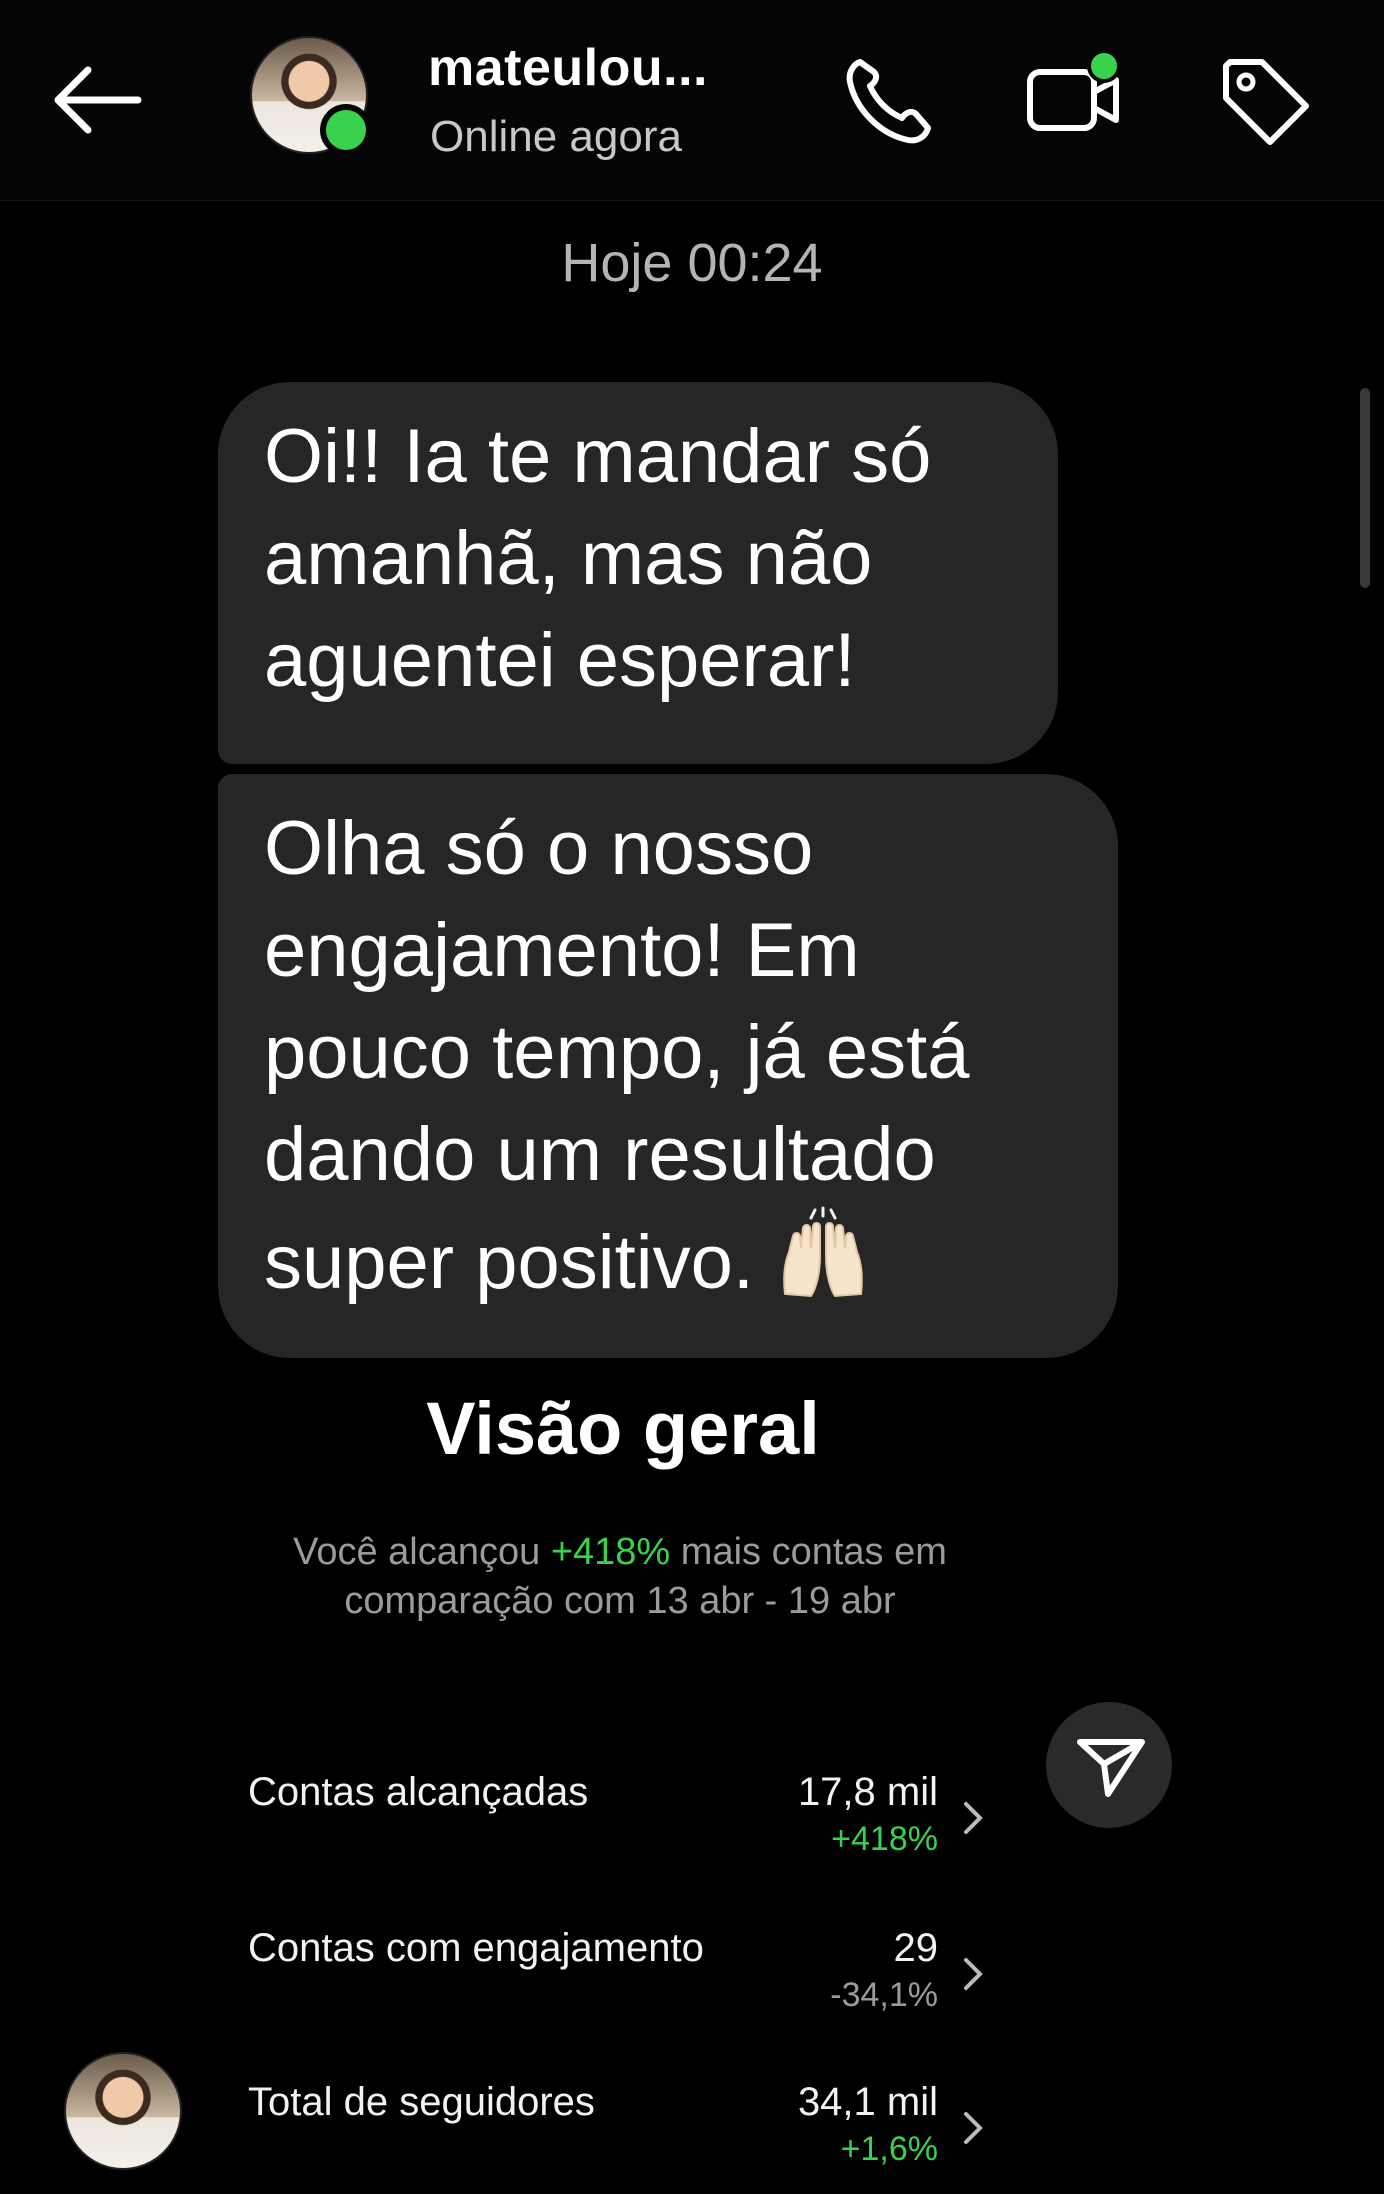  What do you see at coordinates (421, 2102) in the screenshot?
I see `metric-label: Total de seguidores` at bounding box center [421, 2102].